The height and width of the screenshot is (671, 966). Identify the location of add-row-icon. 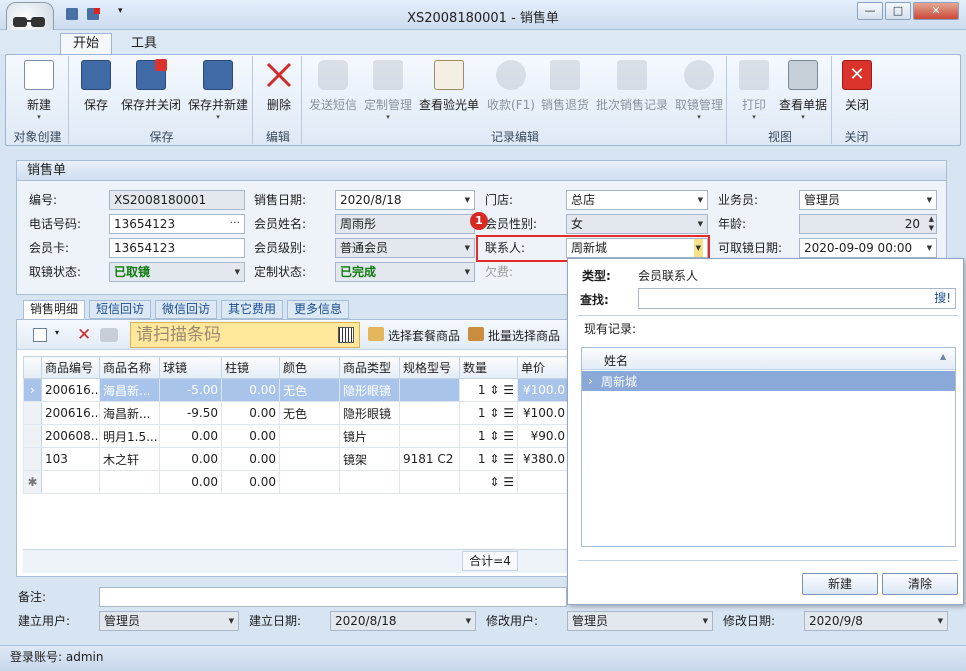
(40, 335).